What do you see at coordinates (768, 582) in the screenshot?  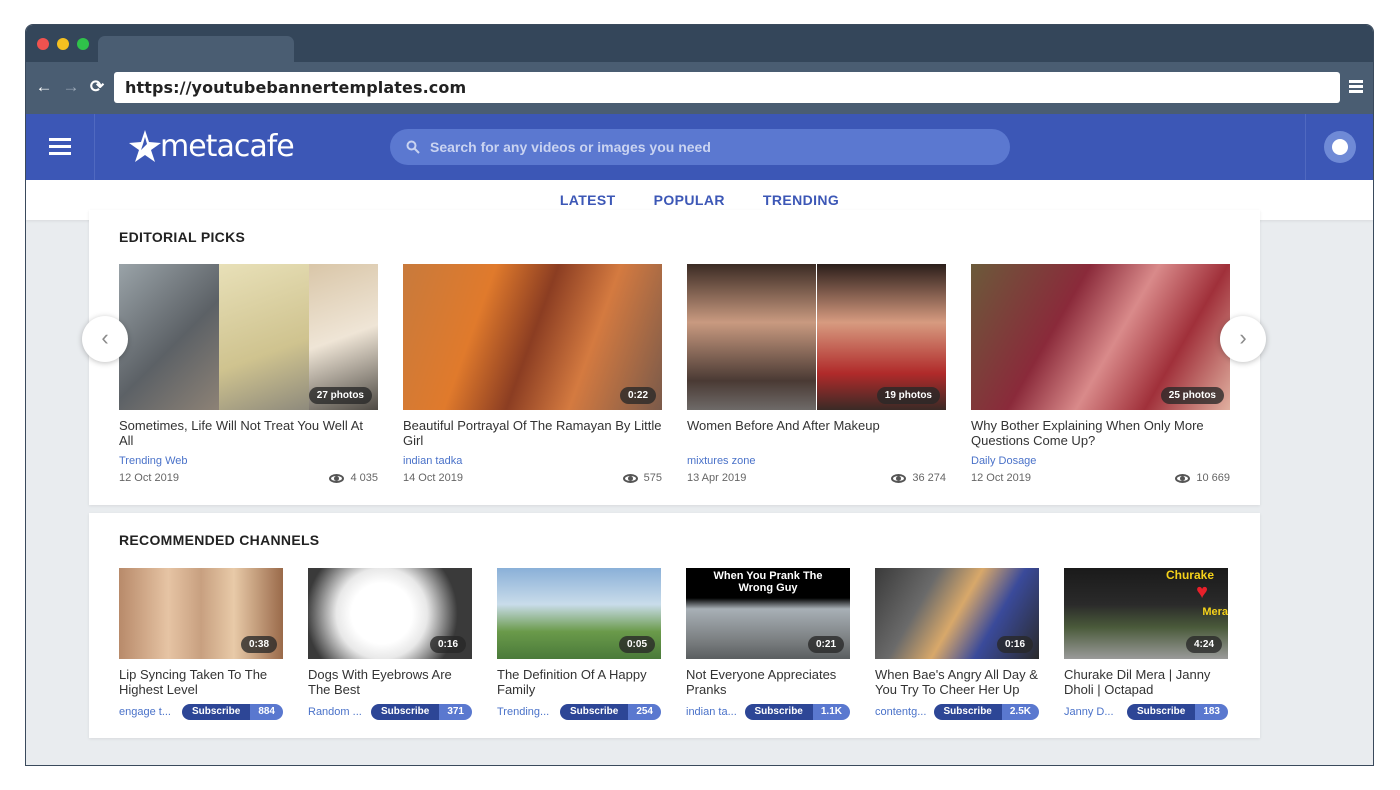 I see `thumbnail-overlay-text: When You Prank The Wrong Guy` at bounding box center [768, 582].